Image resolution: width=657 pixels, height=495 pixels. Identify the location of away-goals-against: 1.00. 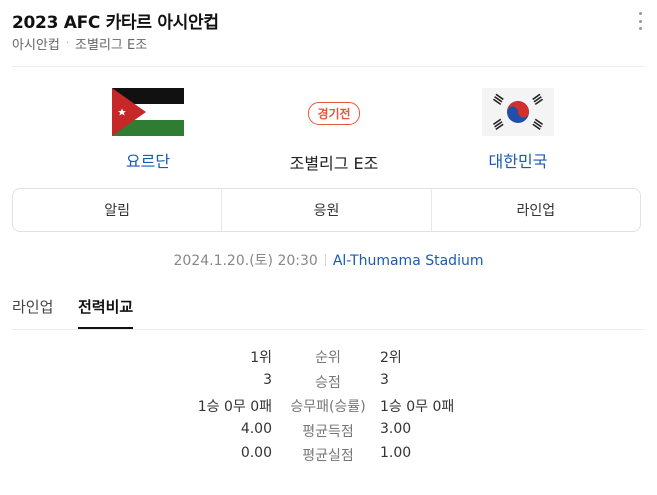
(396, 453).